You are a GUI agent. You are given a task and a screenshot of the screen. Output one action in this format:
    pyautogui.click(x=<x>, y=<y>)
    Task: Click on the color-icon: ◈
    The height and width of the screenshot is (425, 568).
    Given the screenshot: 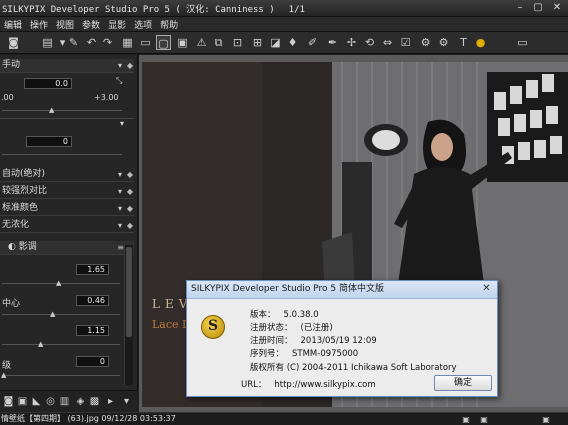 What is the action you would take?
    pyautogui.click(x=80, y=401)
    